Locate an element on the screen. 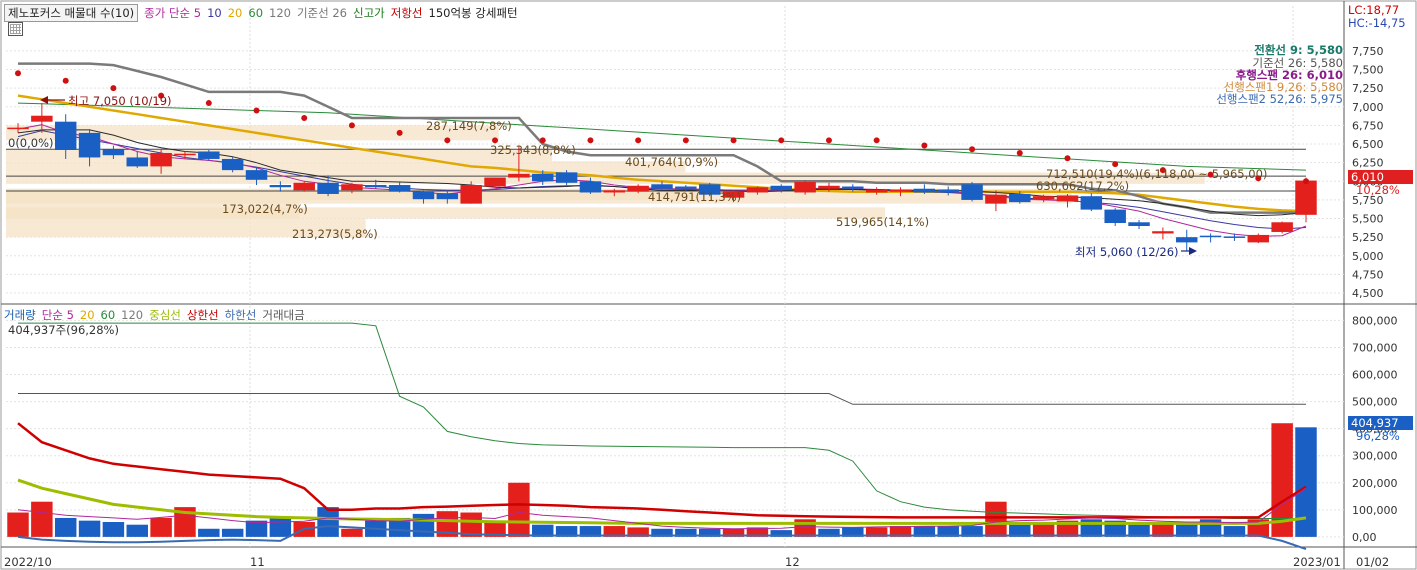 Image resolution: width=1417 pixels, height=570 pixels. x-label-right: 01/02 is located at coordinates (1373, 562).